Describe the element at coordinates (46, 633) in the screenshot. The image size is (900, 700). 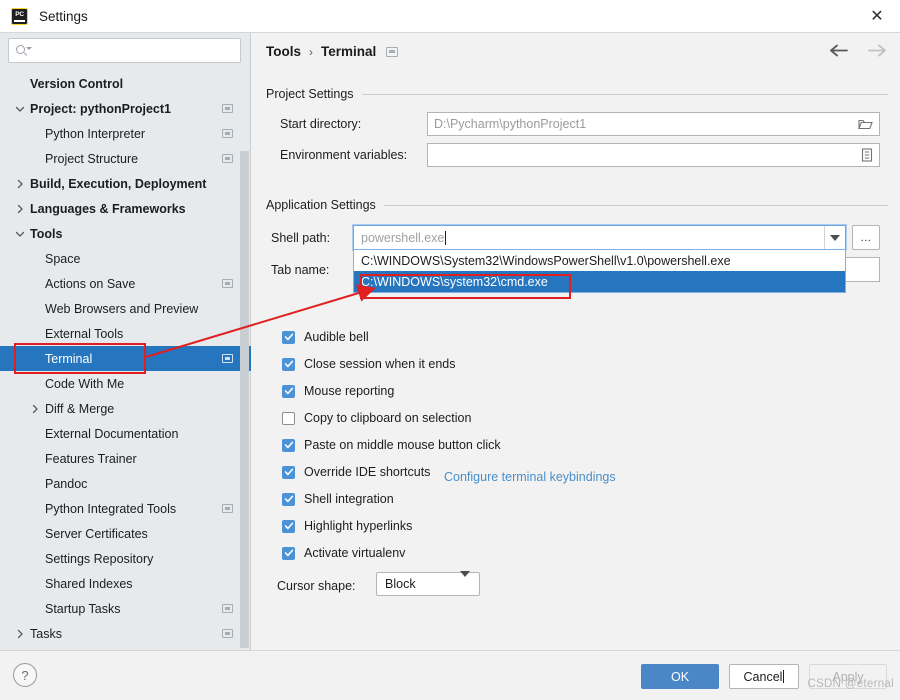
I see `sidebar-item-label: Tasks` at that location.